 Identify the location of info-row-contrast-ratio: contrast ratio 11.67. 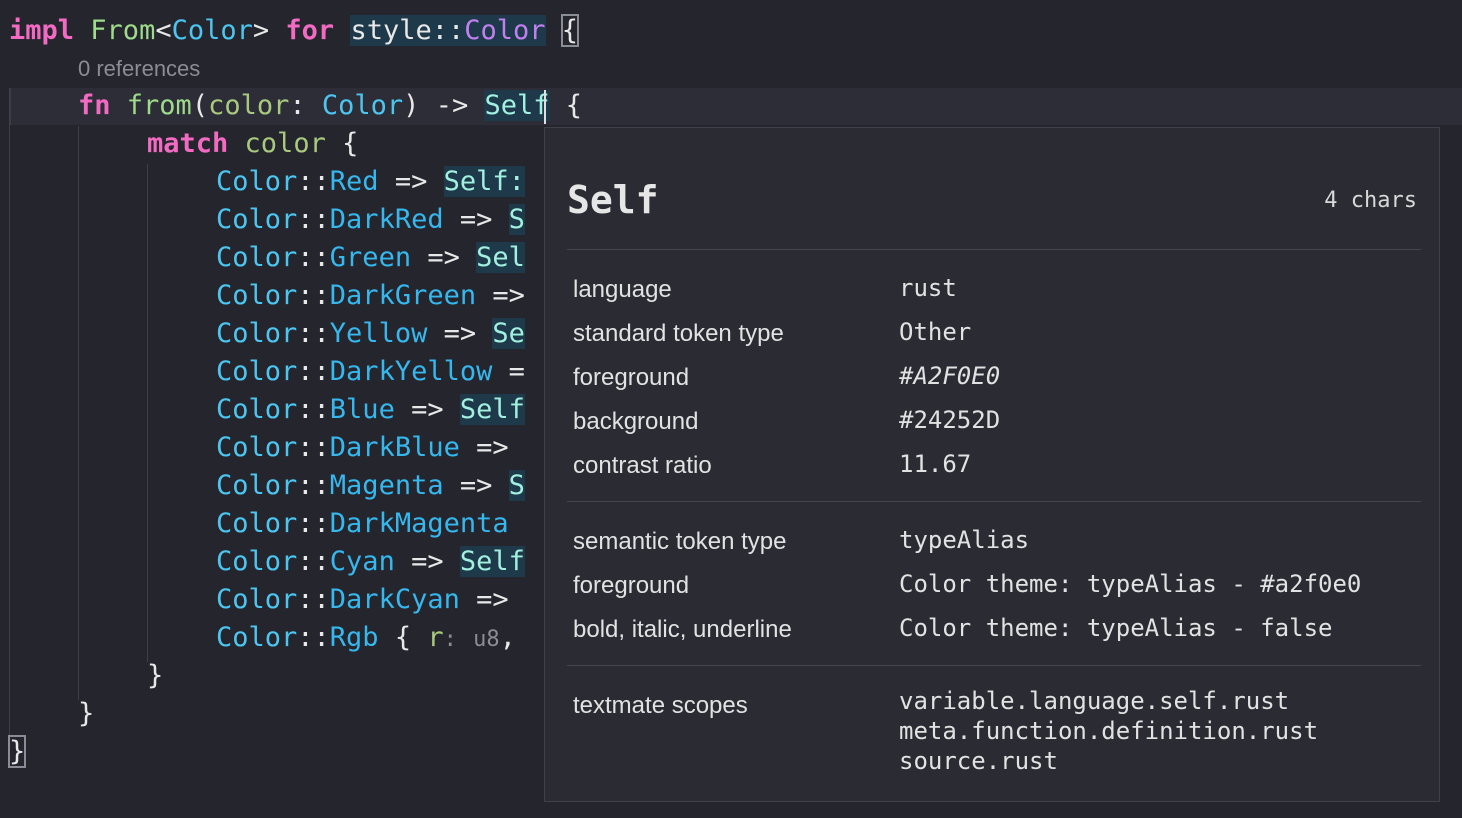
(998, 471).